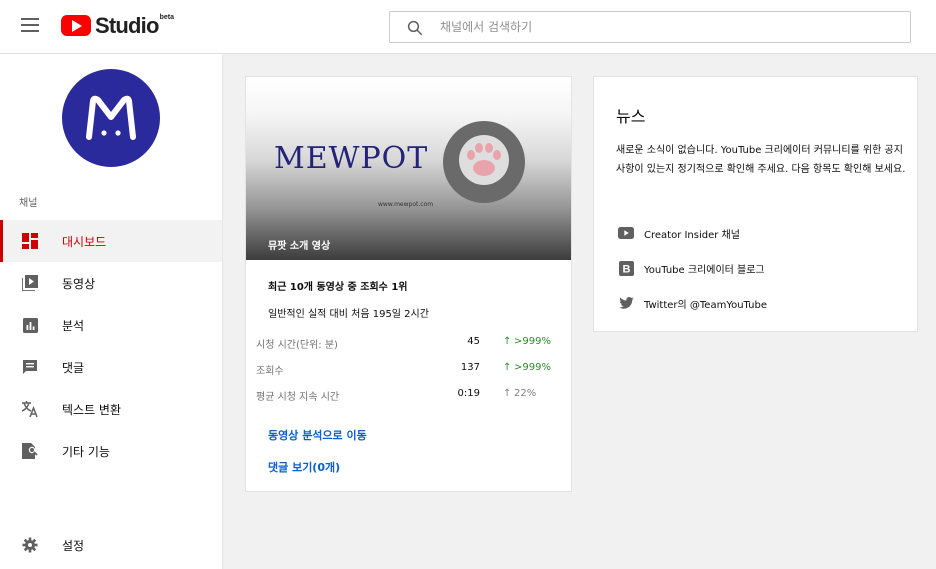  What do you see at coordinates (30, 241) in the screenshot?
I see `dashboard-icon` at bounding box center [30, 241].